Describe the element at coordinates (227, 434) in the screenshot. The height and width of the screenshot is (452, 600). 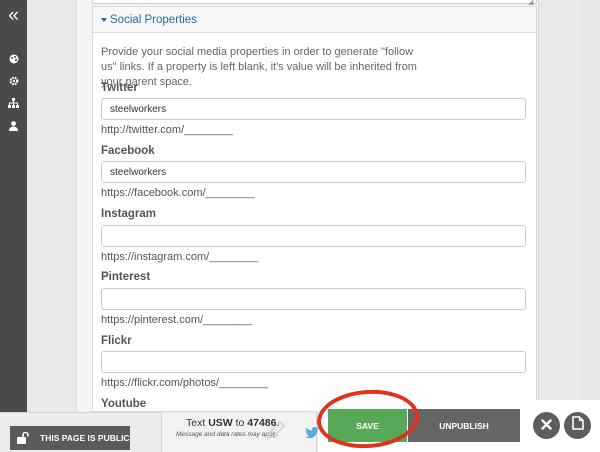
I see `sms-disclaimer: Message and data rates may apply.` at that location.